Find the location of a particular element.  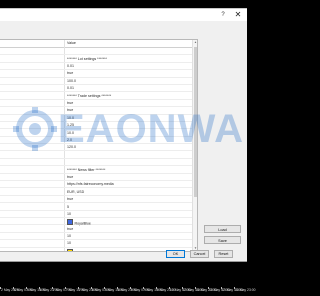

parameter-value: ******* News filter ******* is located at coordinates (86, 170).